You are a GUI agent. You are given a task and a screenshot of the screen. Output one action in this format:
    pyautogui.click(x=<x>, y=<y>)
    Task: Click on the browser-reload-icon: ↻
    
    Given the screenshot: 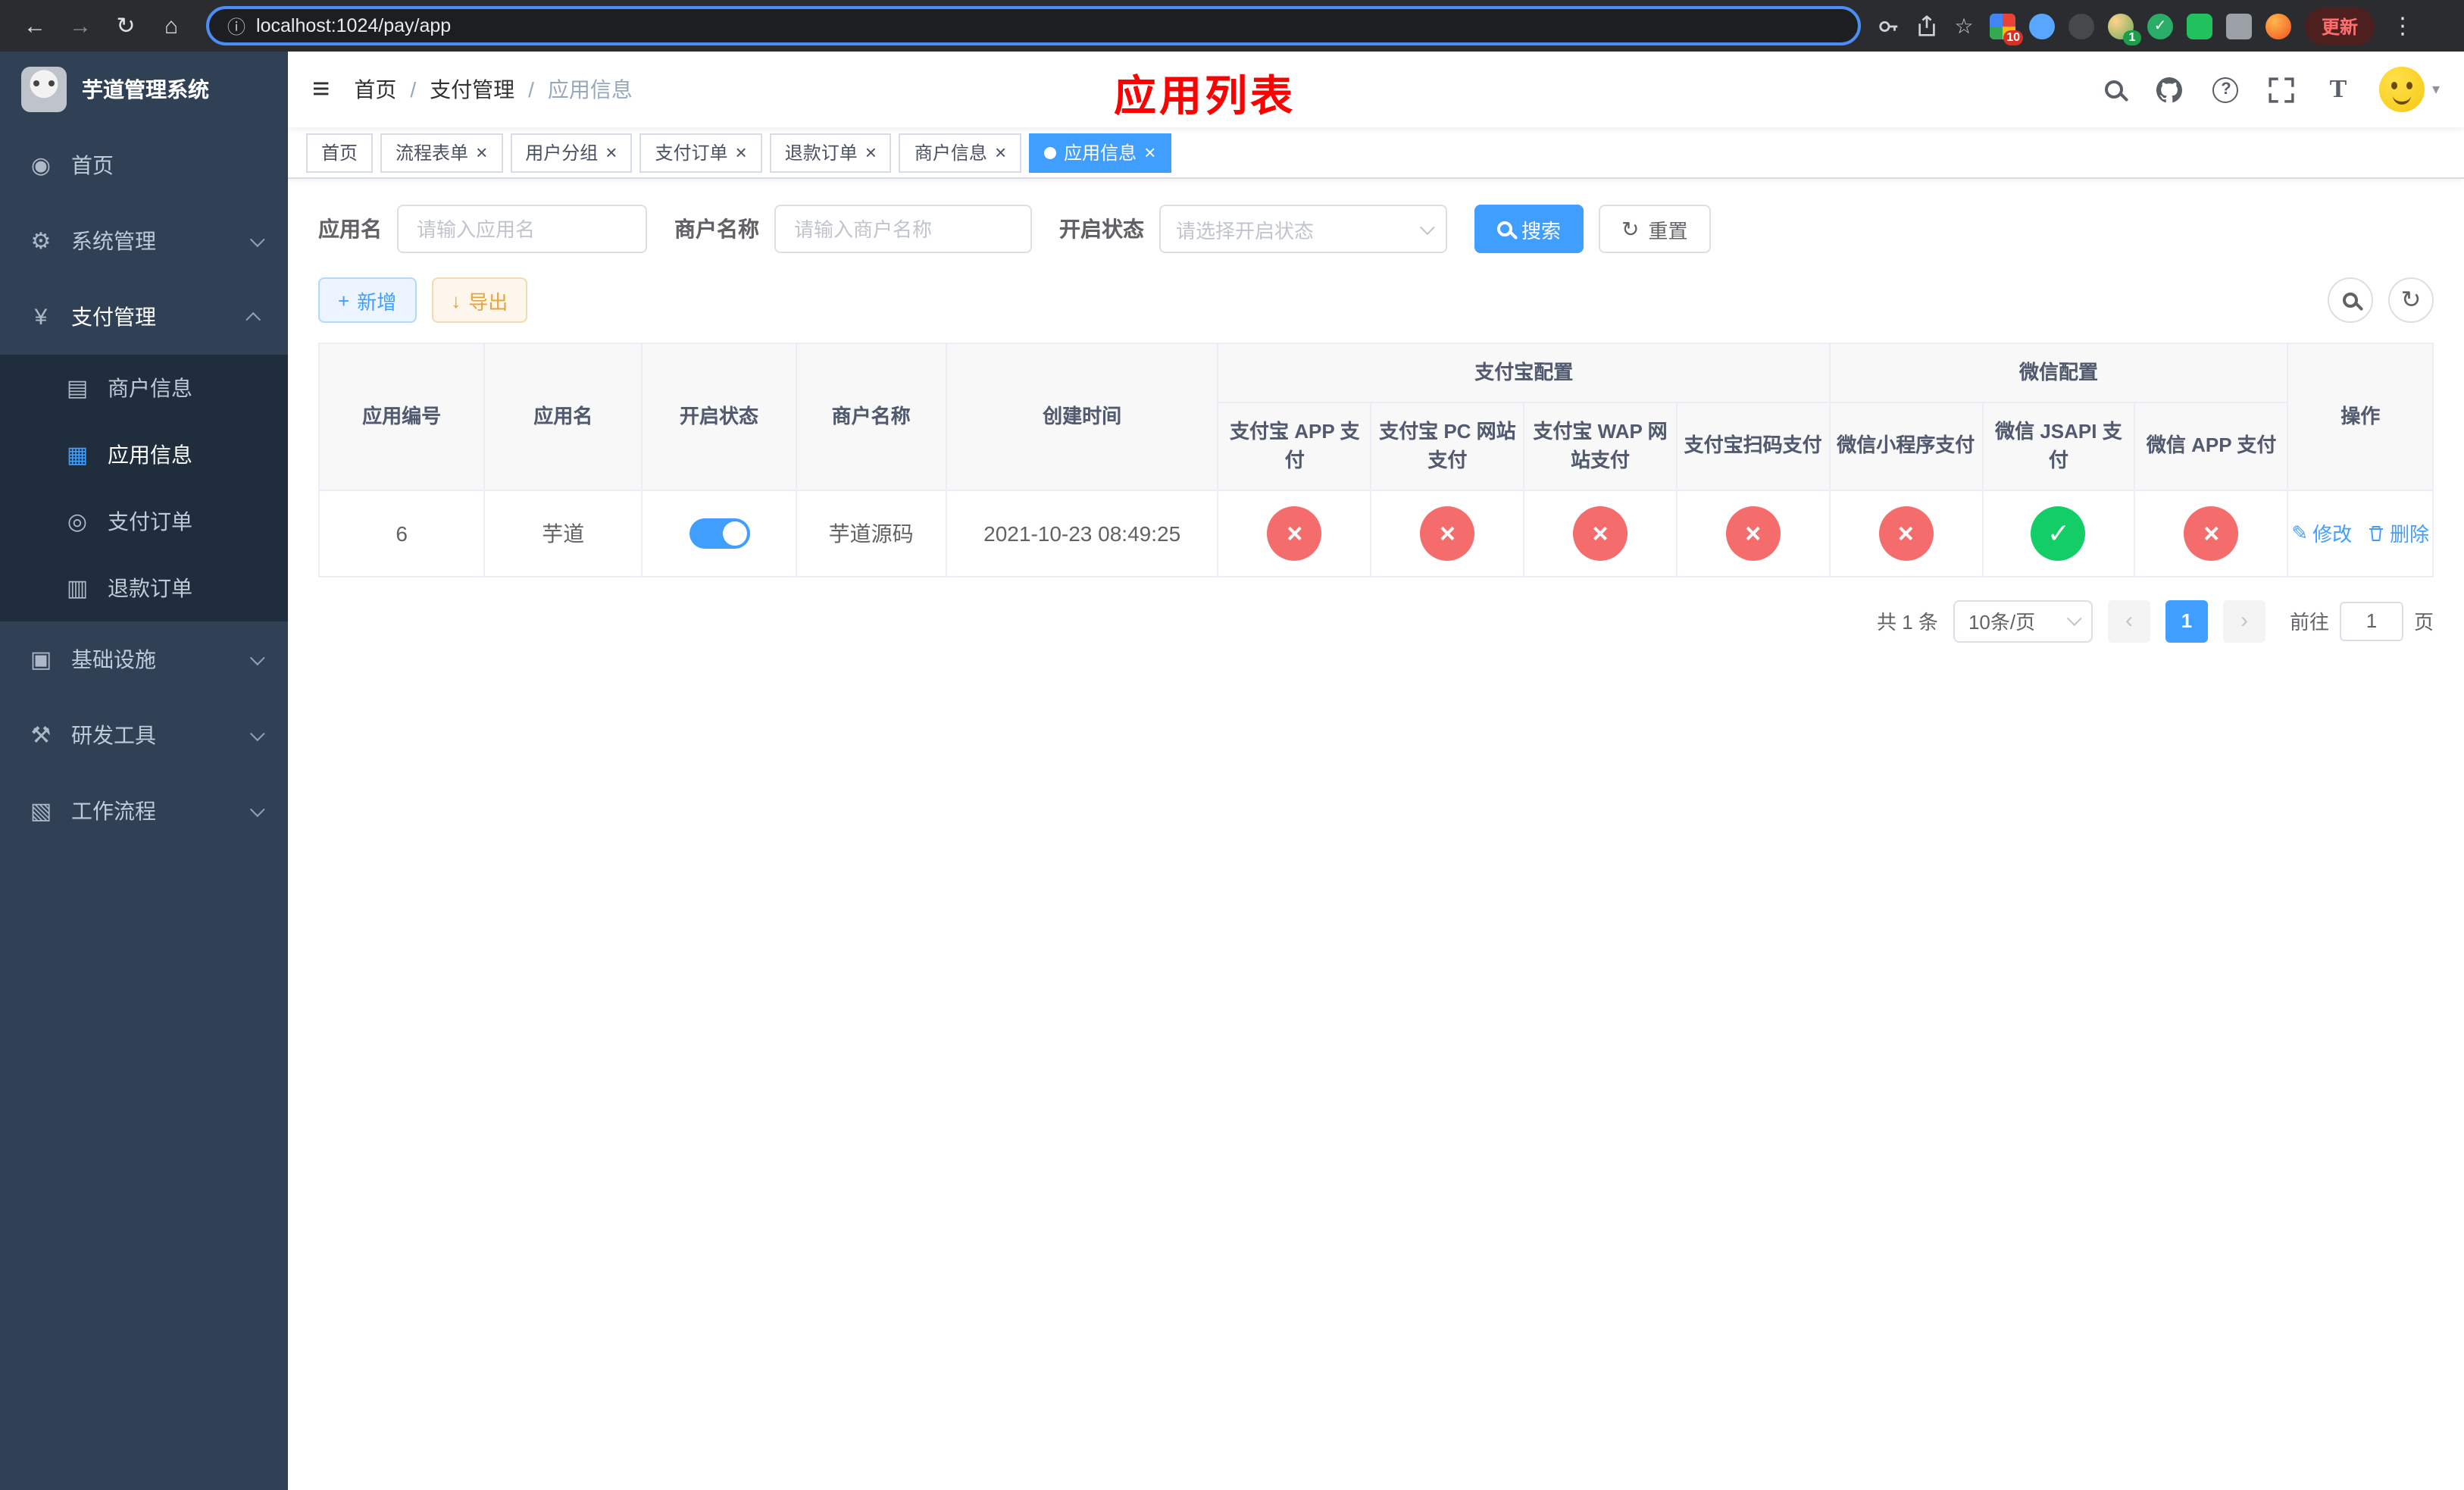 What is the action you would take?
    pyautogui.click(x=125, y=26)
    